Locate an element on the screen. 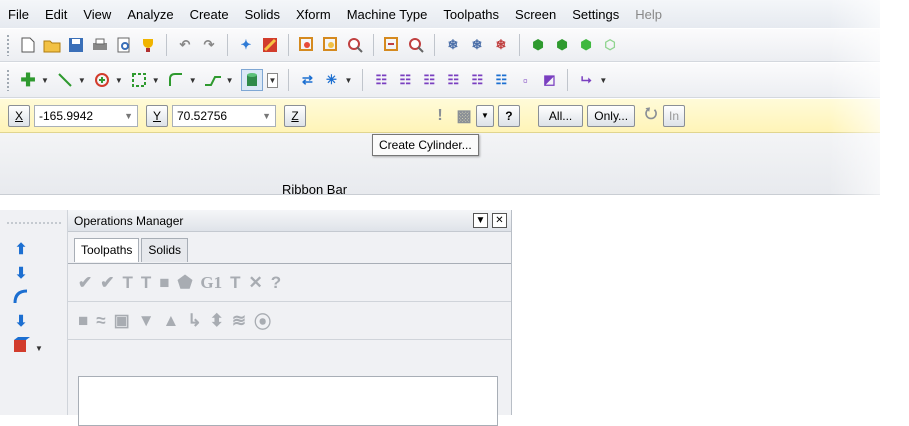 The image size is (909, 426). close-icon: ✕ is located at coordinates (499, 220).